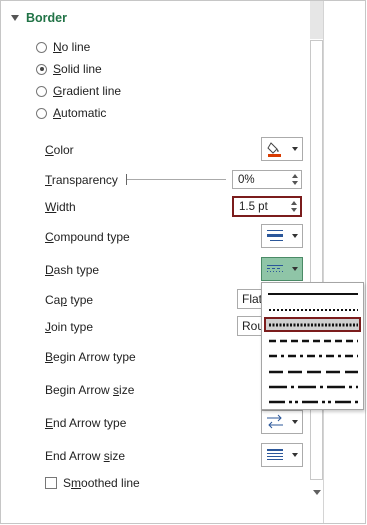  What do you see at coordinates (275, 269) in the screenshot?
I see `dash-type-icon` at bounding box center [275, 269].